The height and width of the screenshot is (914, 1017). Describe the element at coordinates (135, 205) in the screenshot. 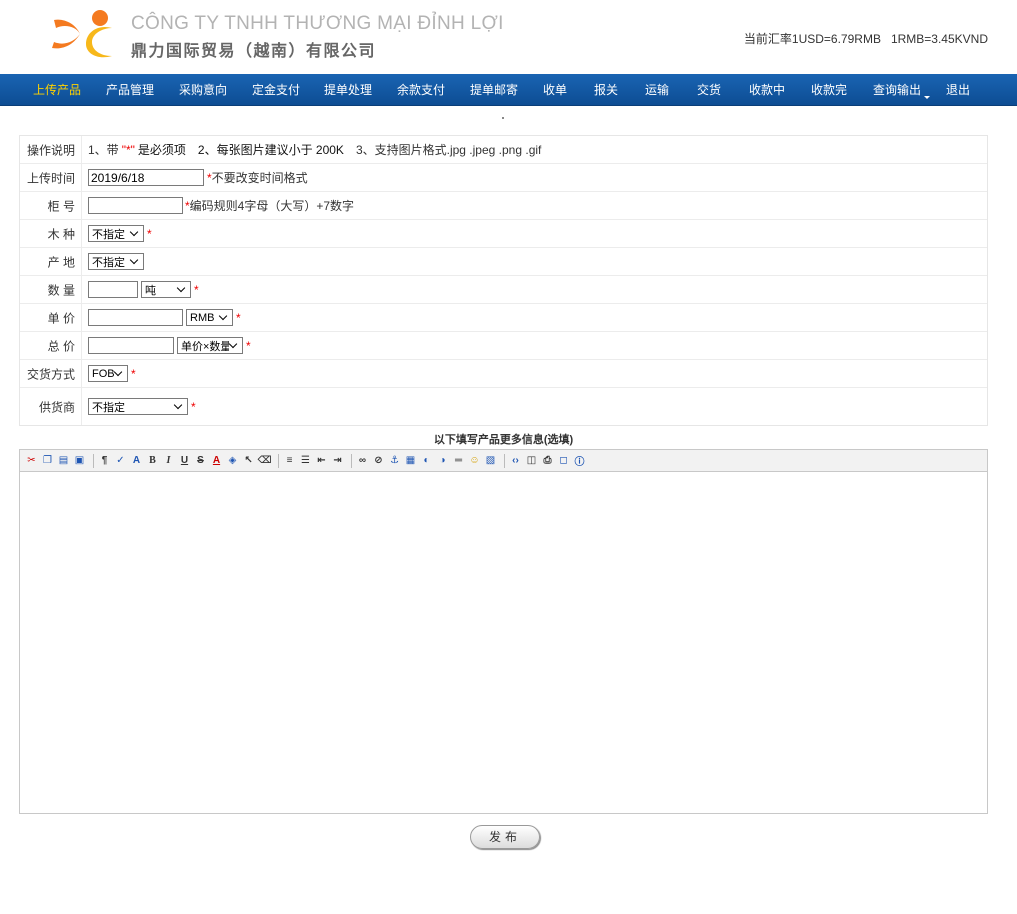

I see `container-no-input` at that location.